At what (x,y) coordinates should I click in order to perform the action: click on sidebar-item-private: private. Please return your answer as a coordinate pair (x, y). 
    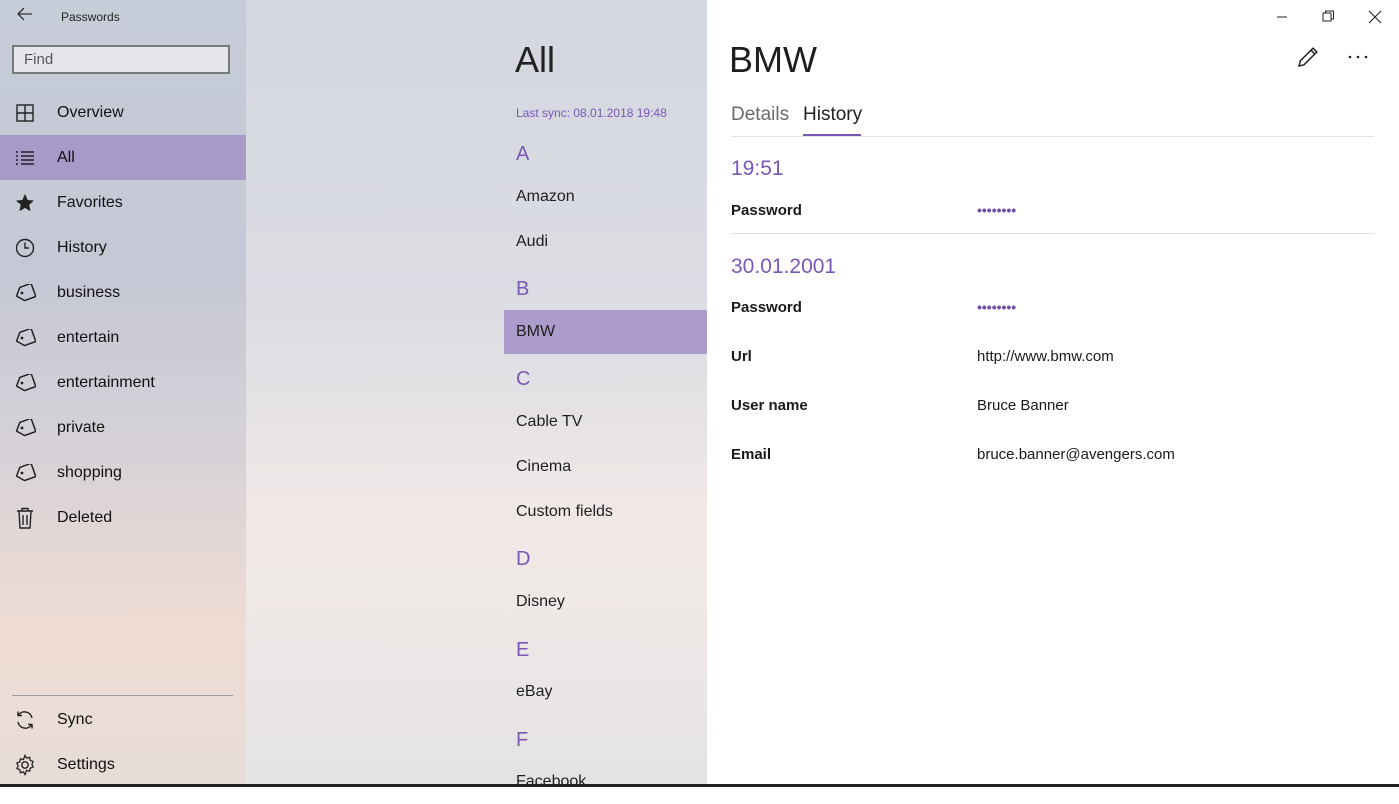
    Looking at the image, I should click on (123, 427).